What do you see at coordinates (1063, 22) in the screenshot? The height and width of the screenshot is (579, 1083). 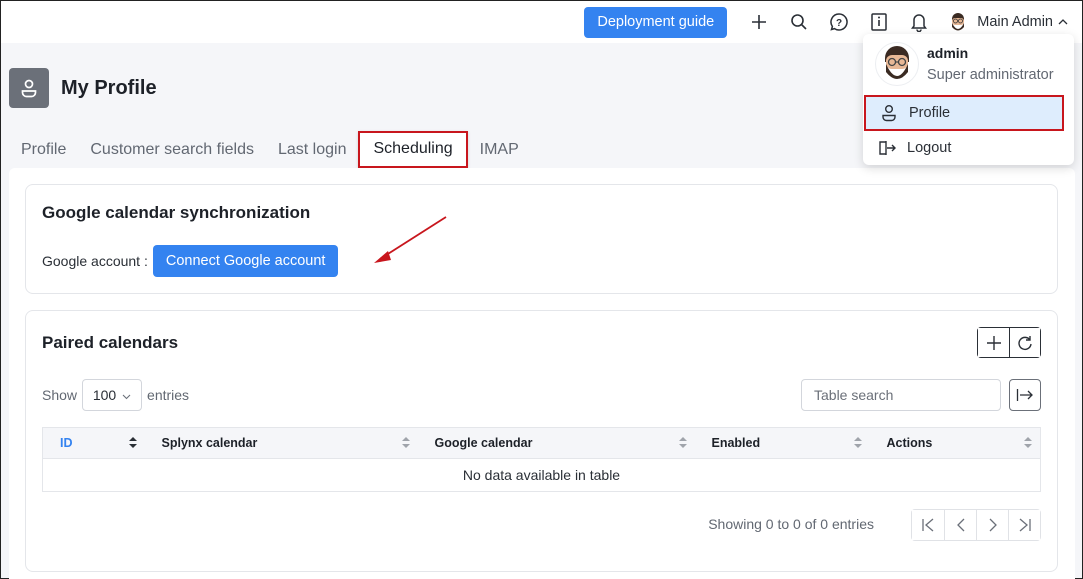 I see `chevron-up-icon` at bounding box center [1063, 22].